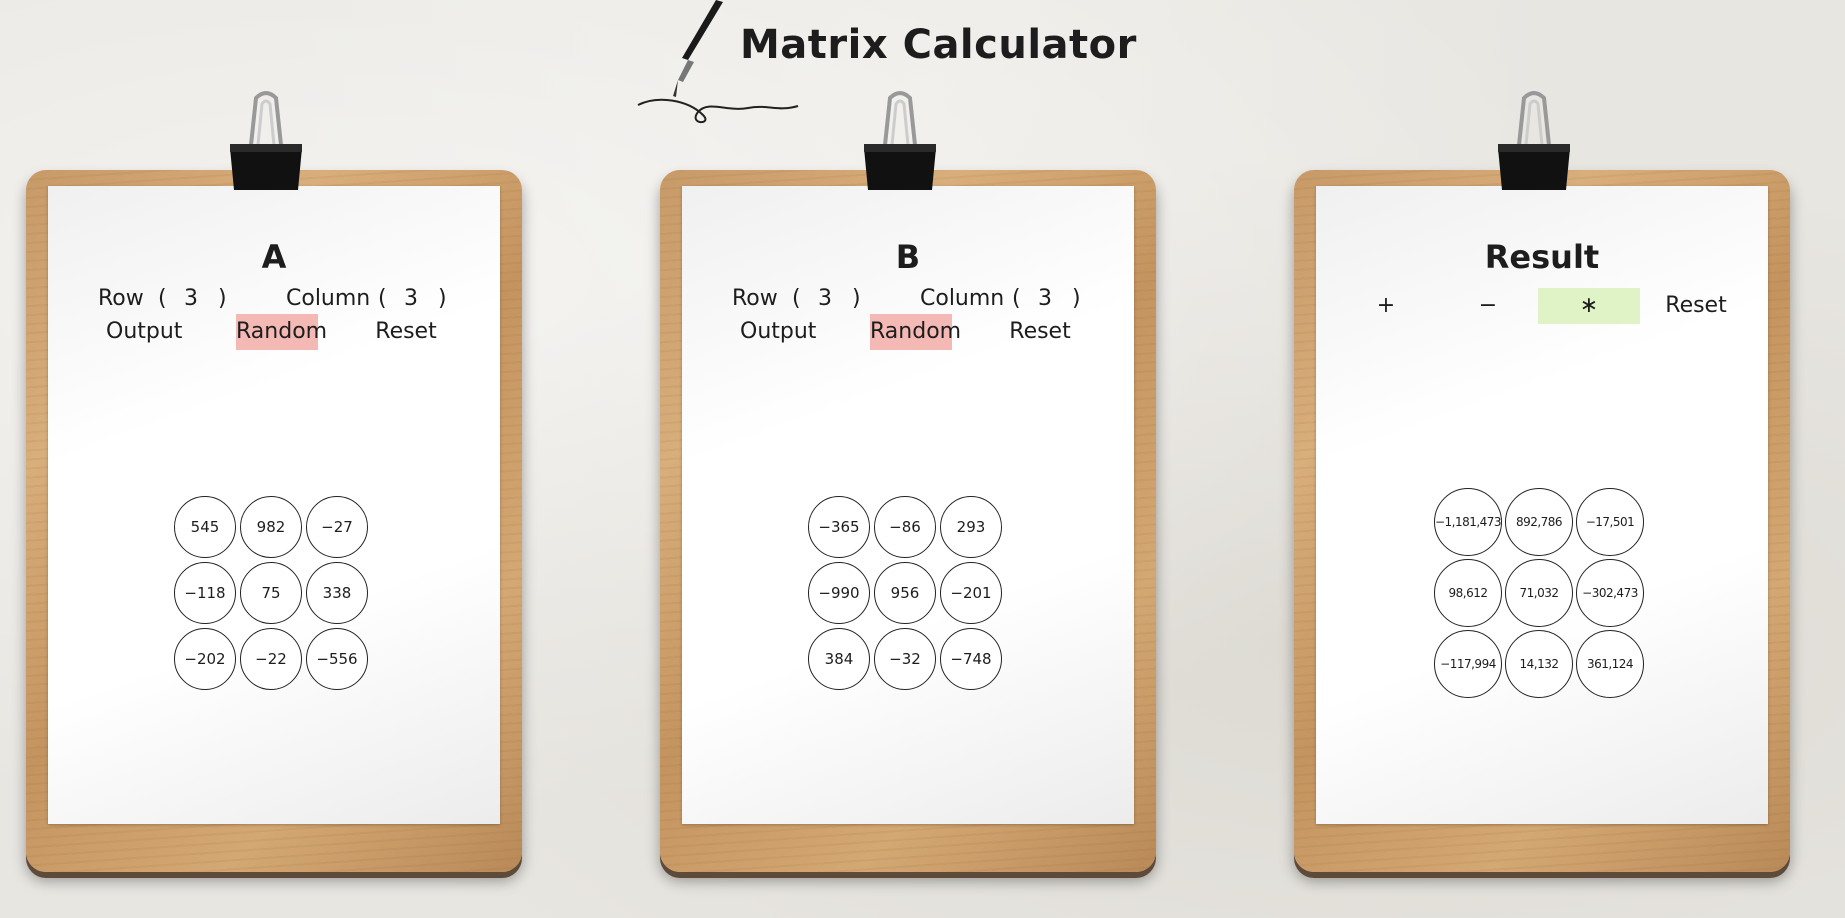 The height and width of the screenshot is (918, 1845). What do you see at coordinates (905, 527) in the screenshot?
I see `matrix-cell: −86` at bounding box center [905, 527].